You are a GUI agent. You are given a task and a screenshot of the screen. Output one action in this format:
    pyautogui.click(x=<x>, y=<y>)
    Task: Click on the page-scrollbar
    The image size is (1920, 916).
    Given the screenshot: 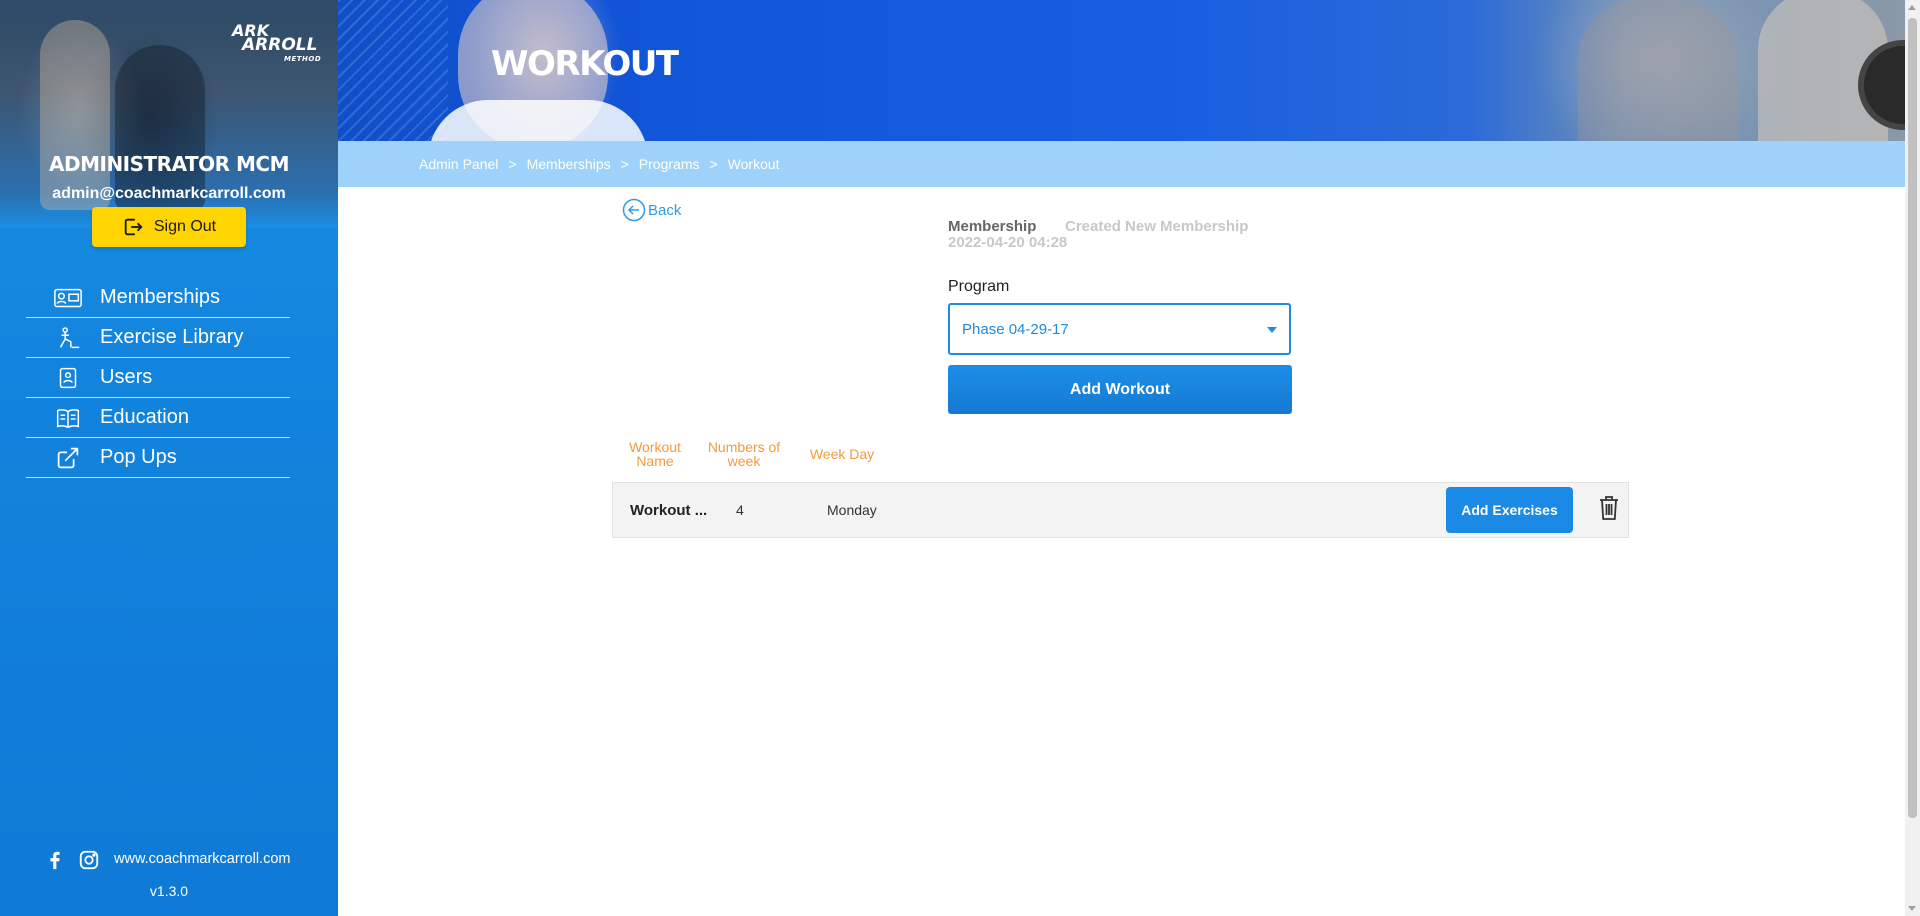 What is the action you would take?
    pyautogui.click(x=1912, y=458)
    